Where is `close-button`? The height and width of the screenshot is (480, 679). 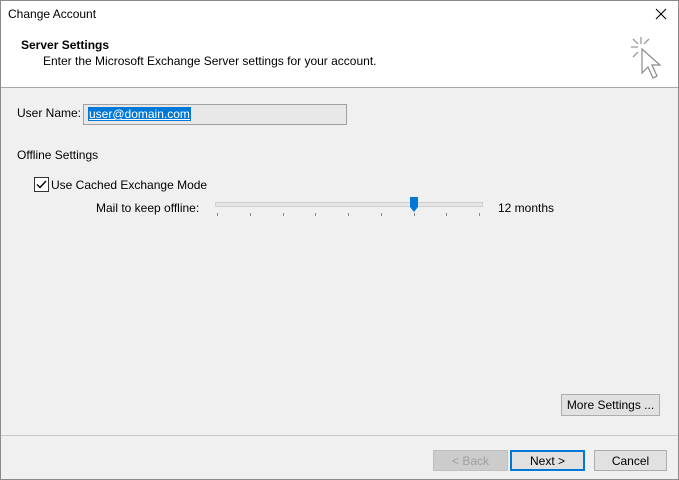
close-button is located at coordinates (661, 14).